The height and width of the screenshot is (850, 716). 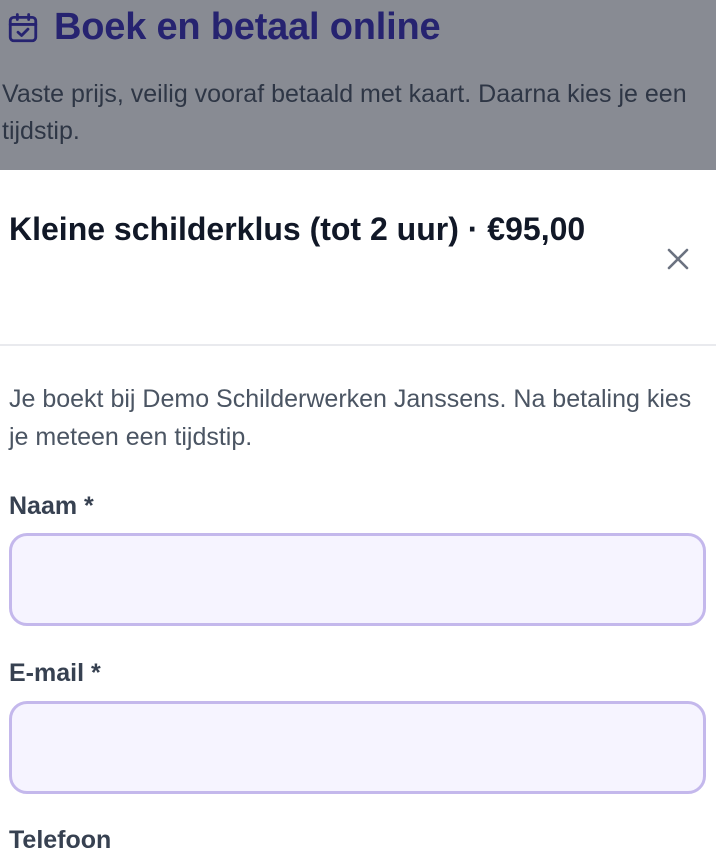 I want to click on email-field, so click(x=357, y=747).